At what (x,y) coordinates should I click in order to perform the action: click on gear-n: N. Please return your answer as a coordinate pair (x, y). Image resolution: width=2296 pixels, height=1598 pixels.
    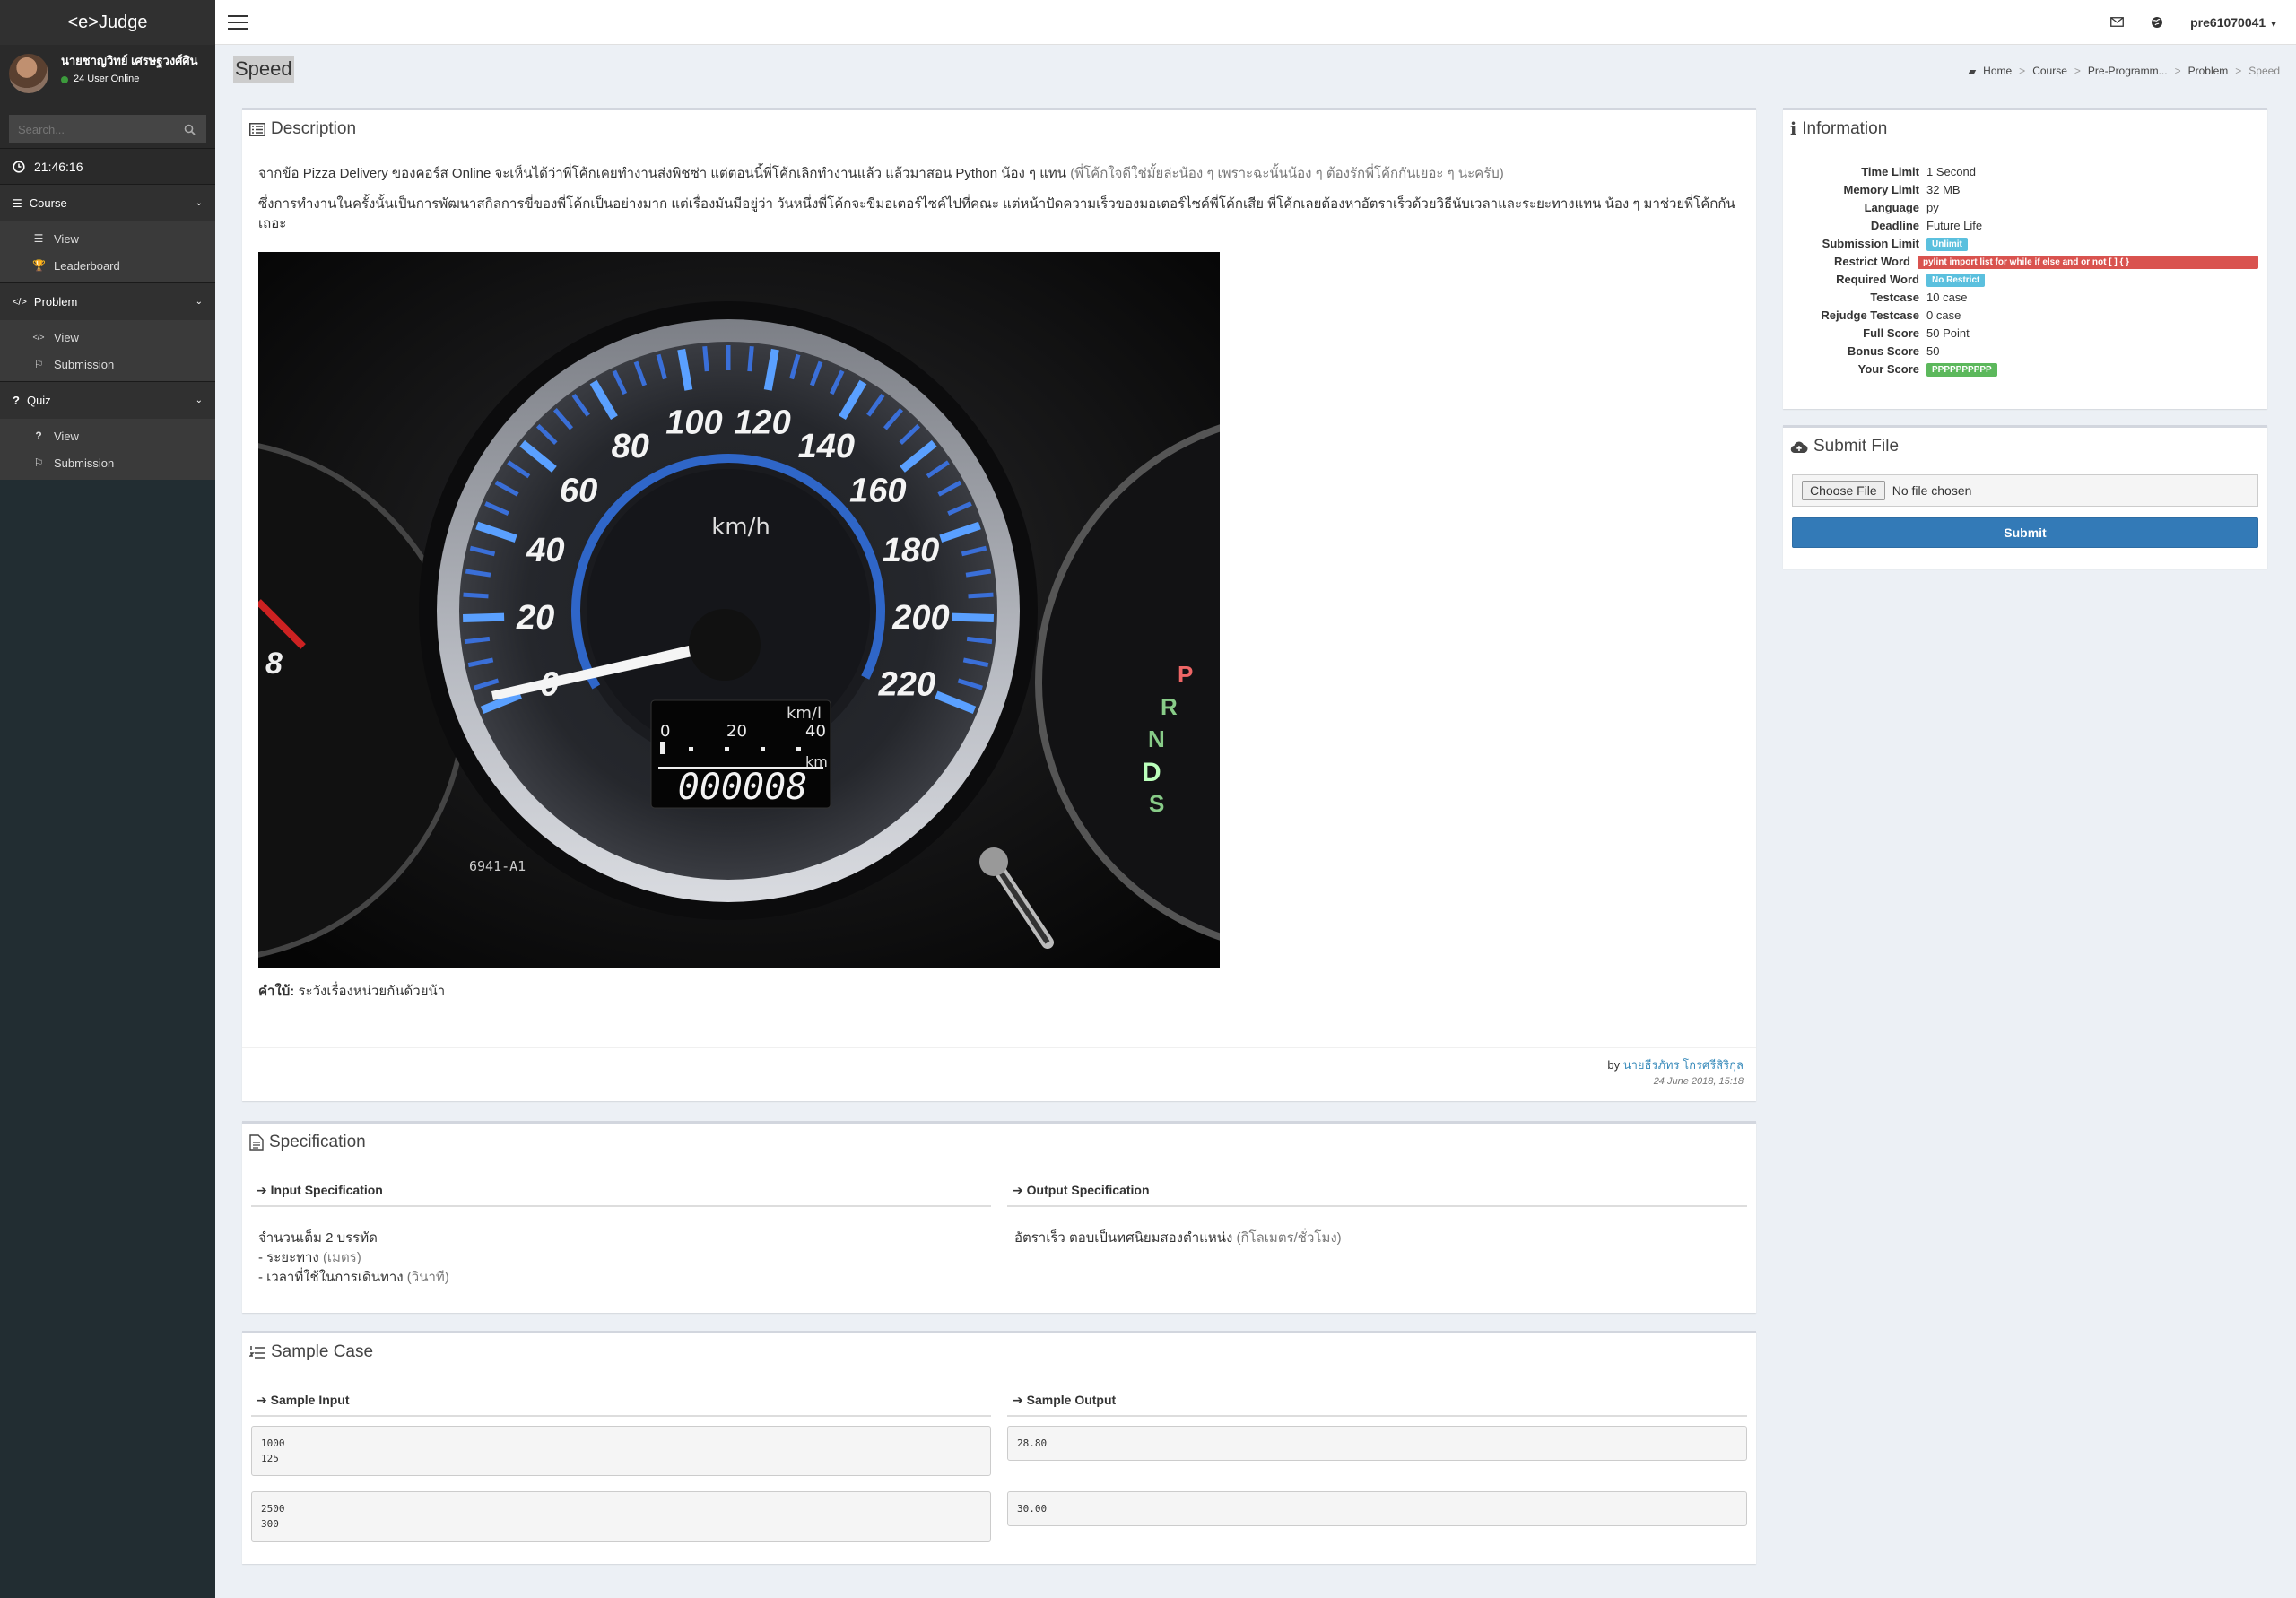
    Looking at the image, I should click on (1156, 738).